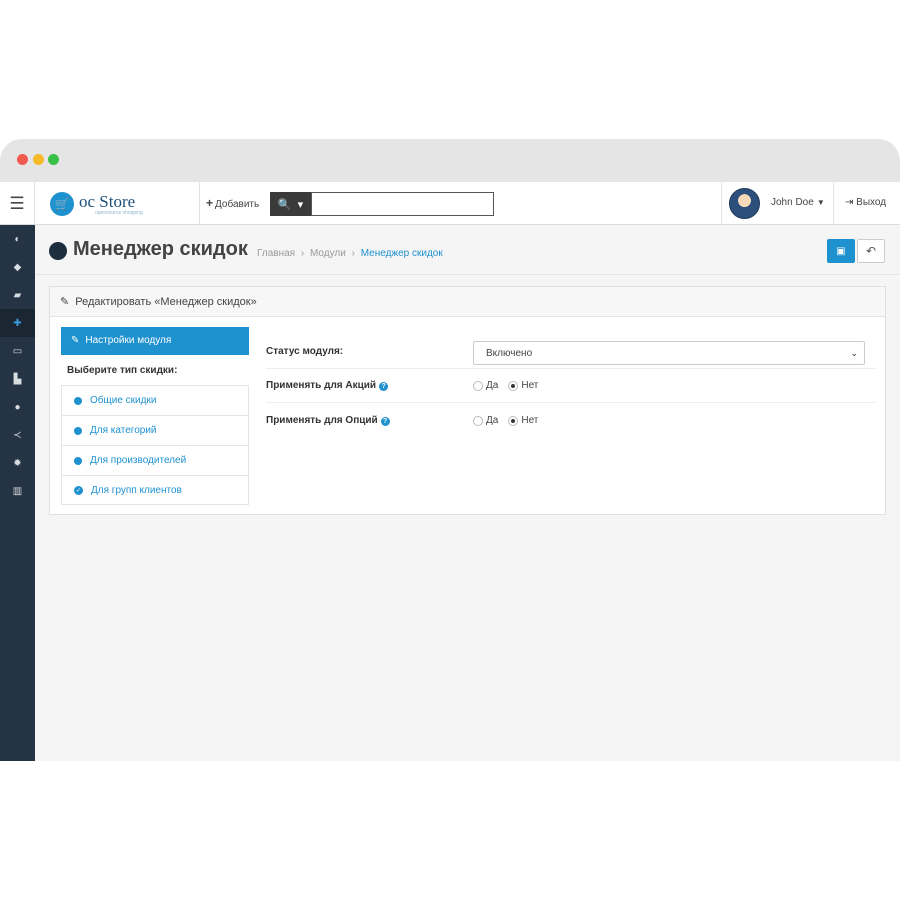  I want to click on share-icon: ≺, so click(17, 435).